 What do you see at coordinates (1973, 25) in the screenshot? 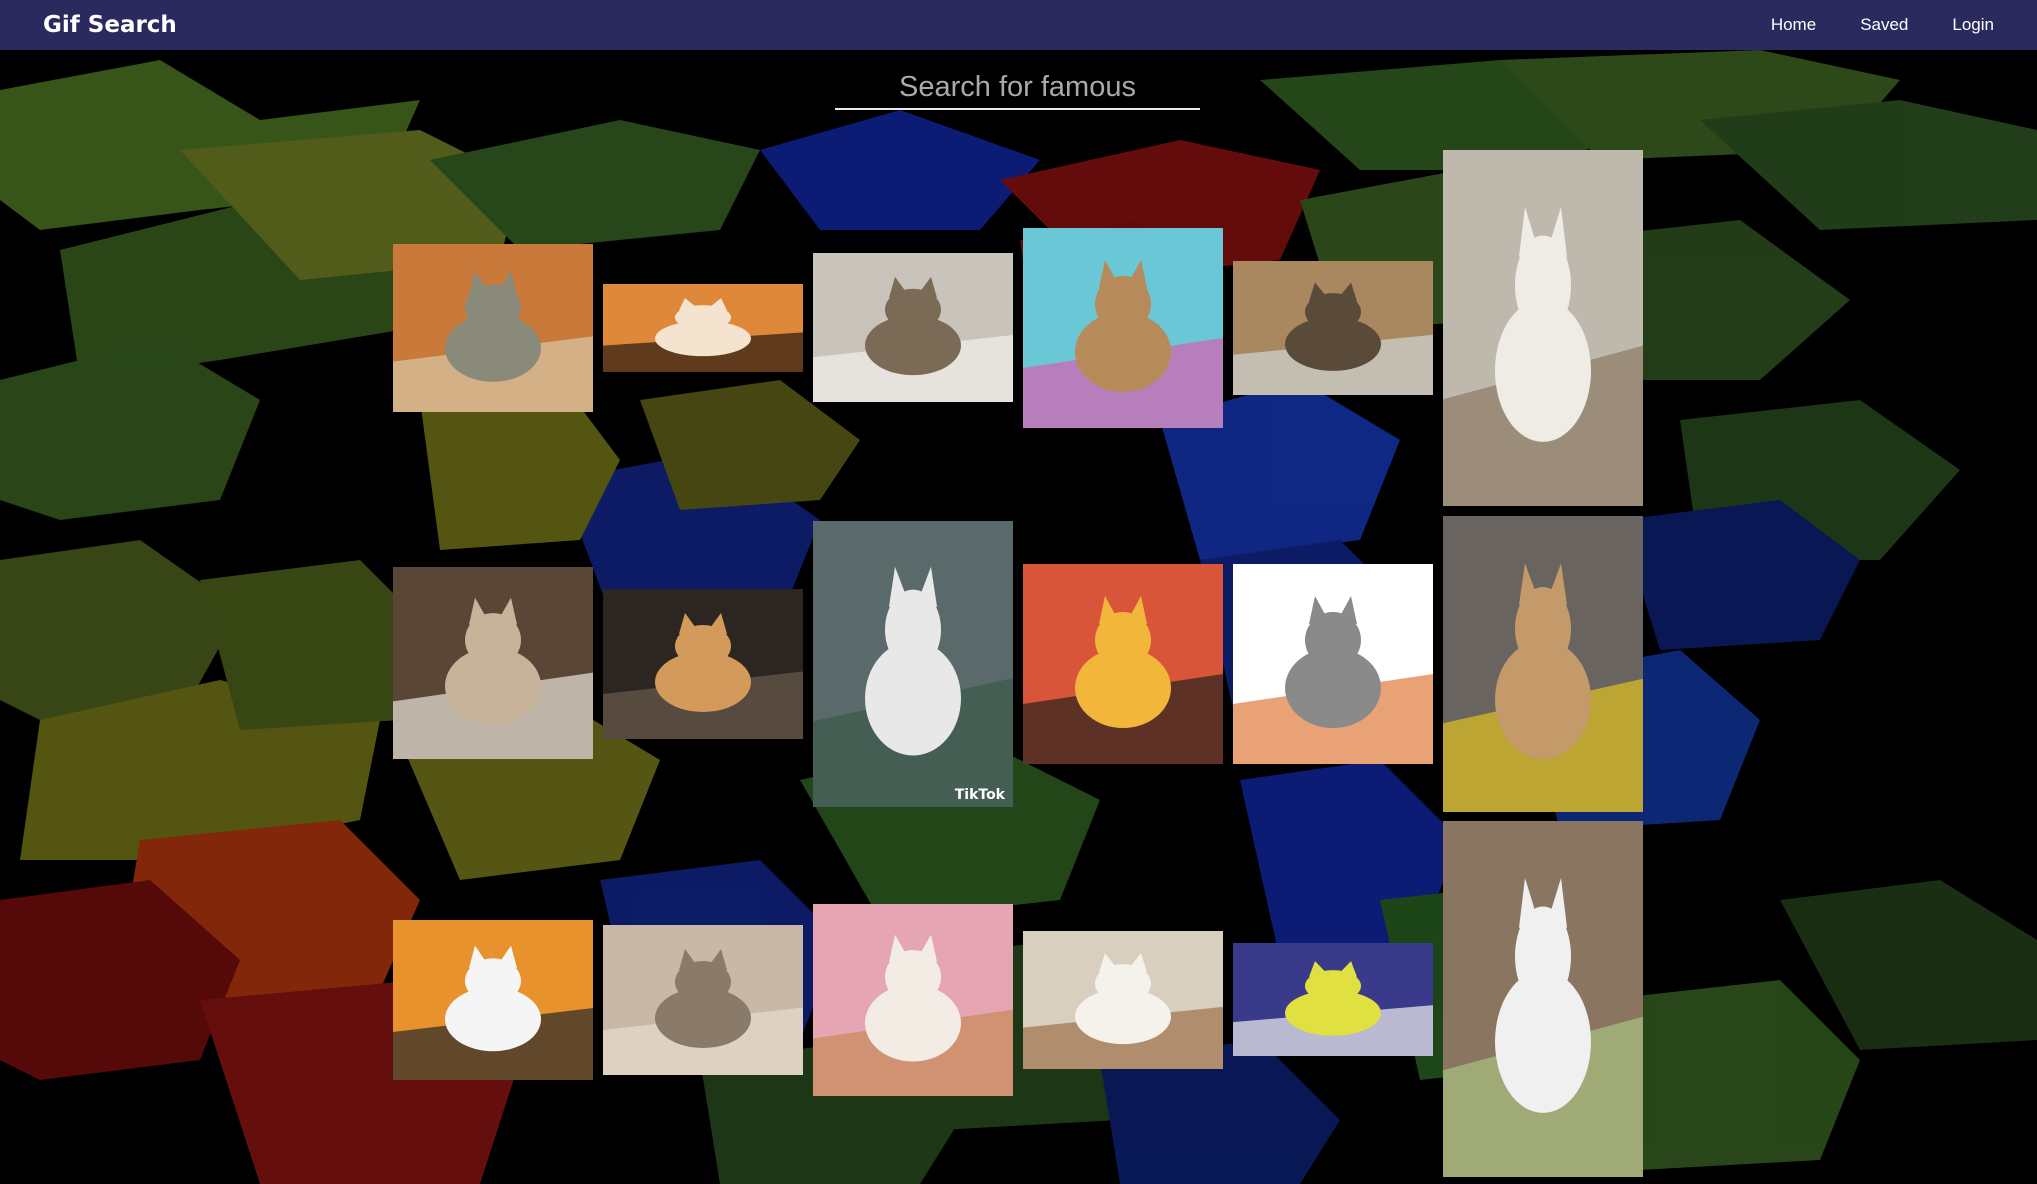
I see `nav-login-link: Login` at bounding box center [1973, 25].